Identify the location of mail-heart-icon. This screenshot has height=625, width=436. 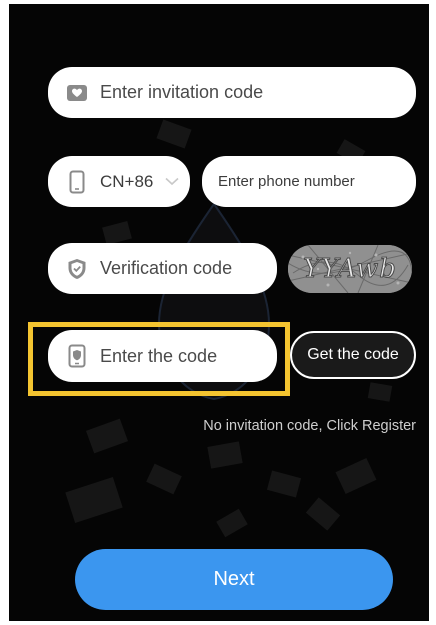
(77, 93).